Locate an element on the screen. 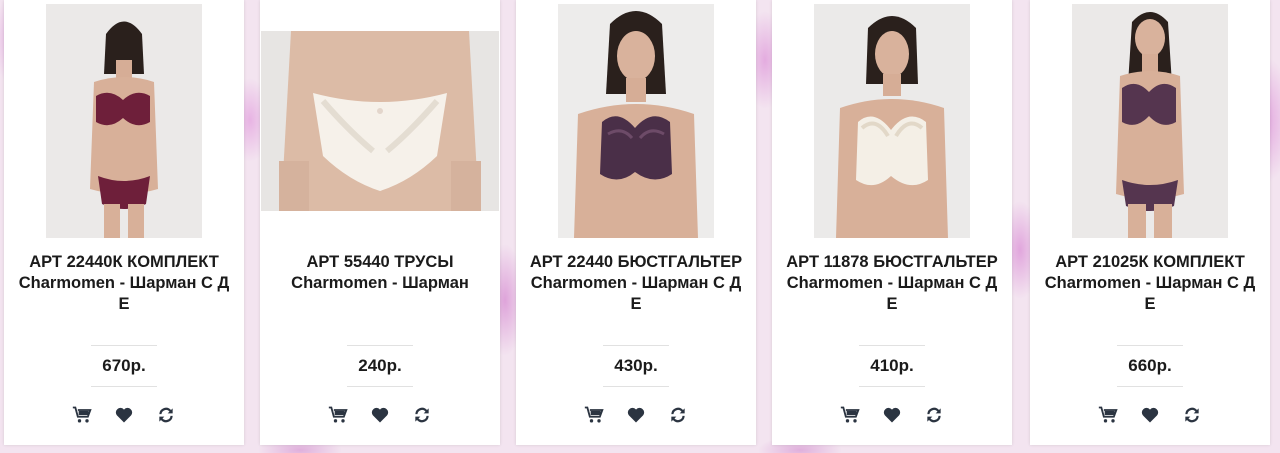 This screenshot has width=1280, height=453. price-box: 660р. is located at coordinates (1150, 366).